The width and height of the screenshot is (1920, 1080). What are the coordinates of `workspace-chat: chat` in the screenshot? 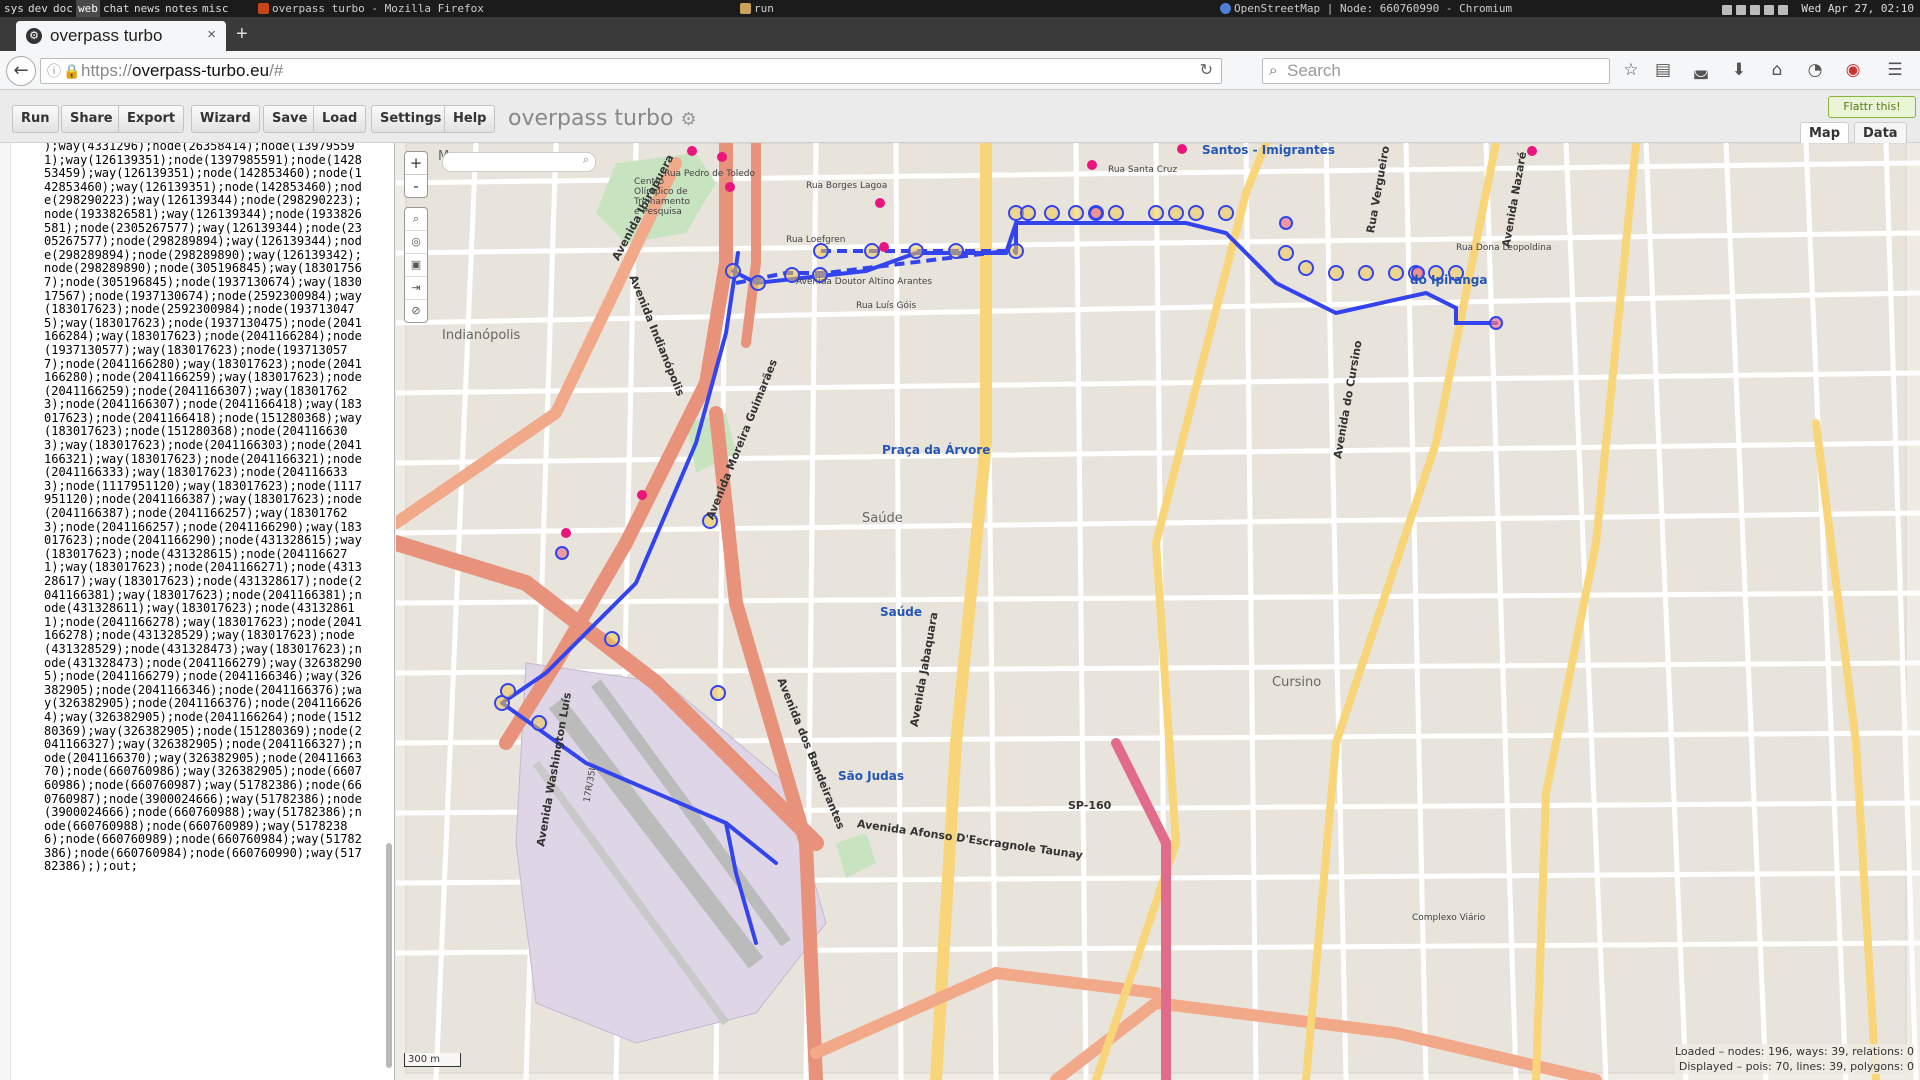 It's located at (116, 8).